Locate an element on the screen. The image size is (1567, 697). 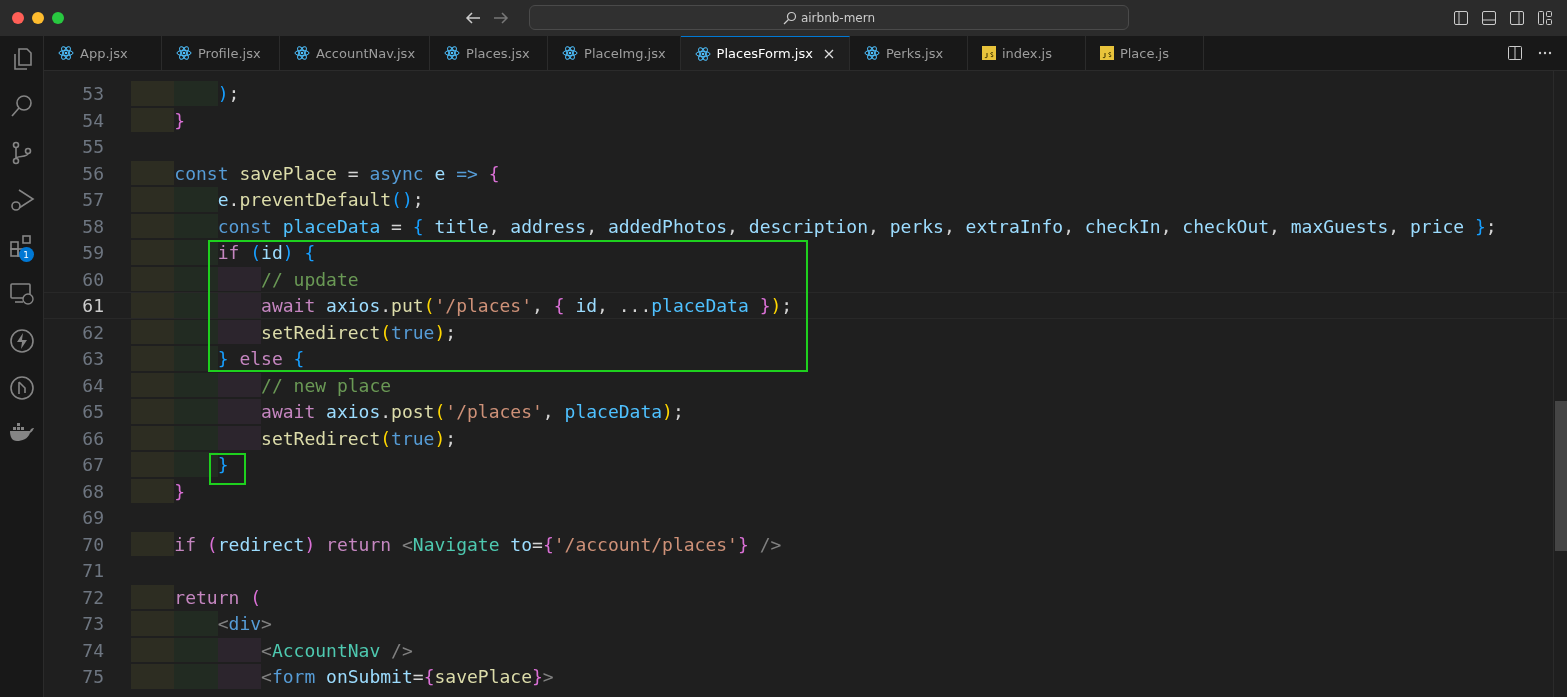
lightning-icon is located at coordinates (21, 341).